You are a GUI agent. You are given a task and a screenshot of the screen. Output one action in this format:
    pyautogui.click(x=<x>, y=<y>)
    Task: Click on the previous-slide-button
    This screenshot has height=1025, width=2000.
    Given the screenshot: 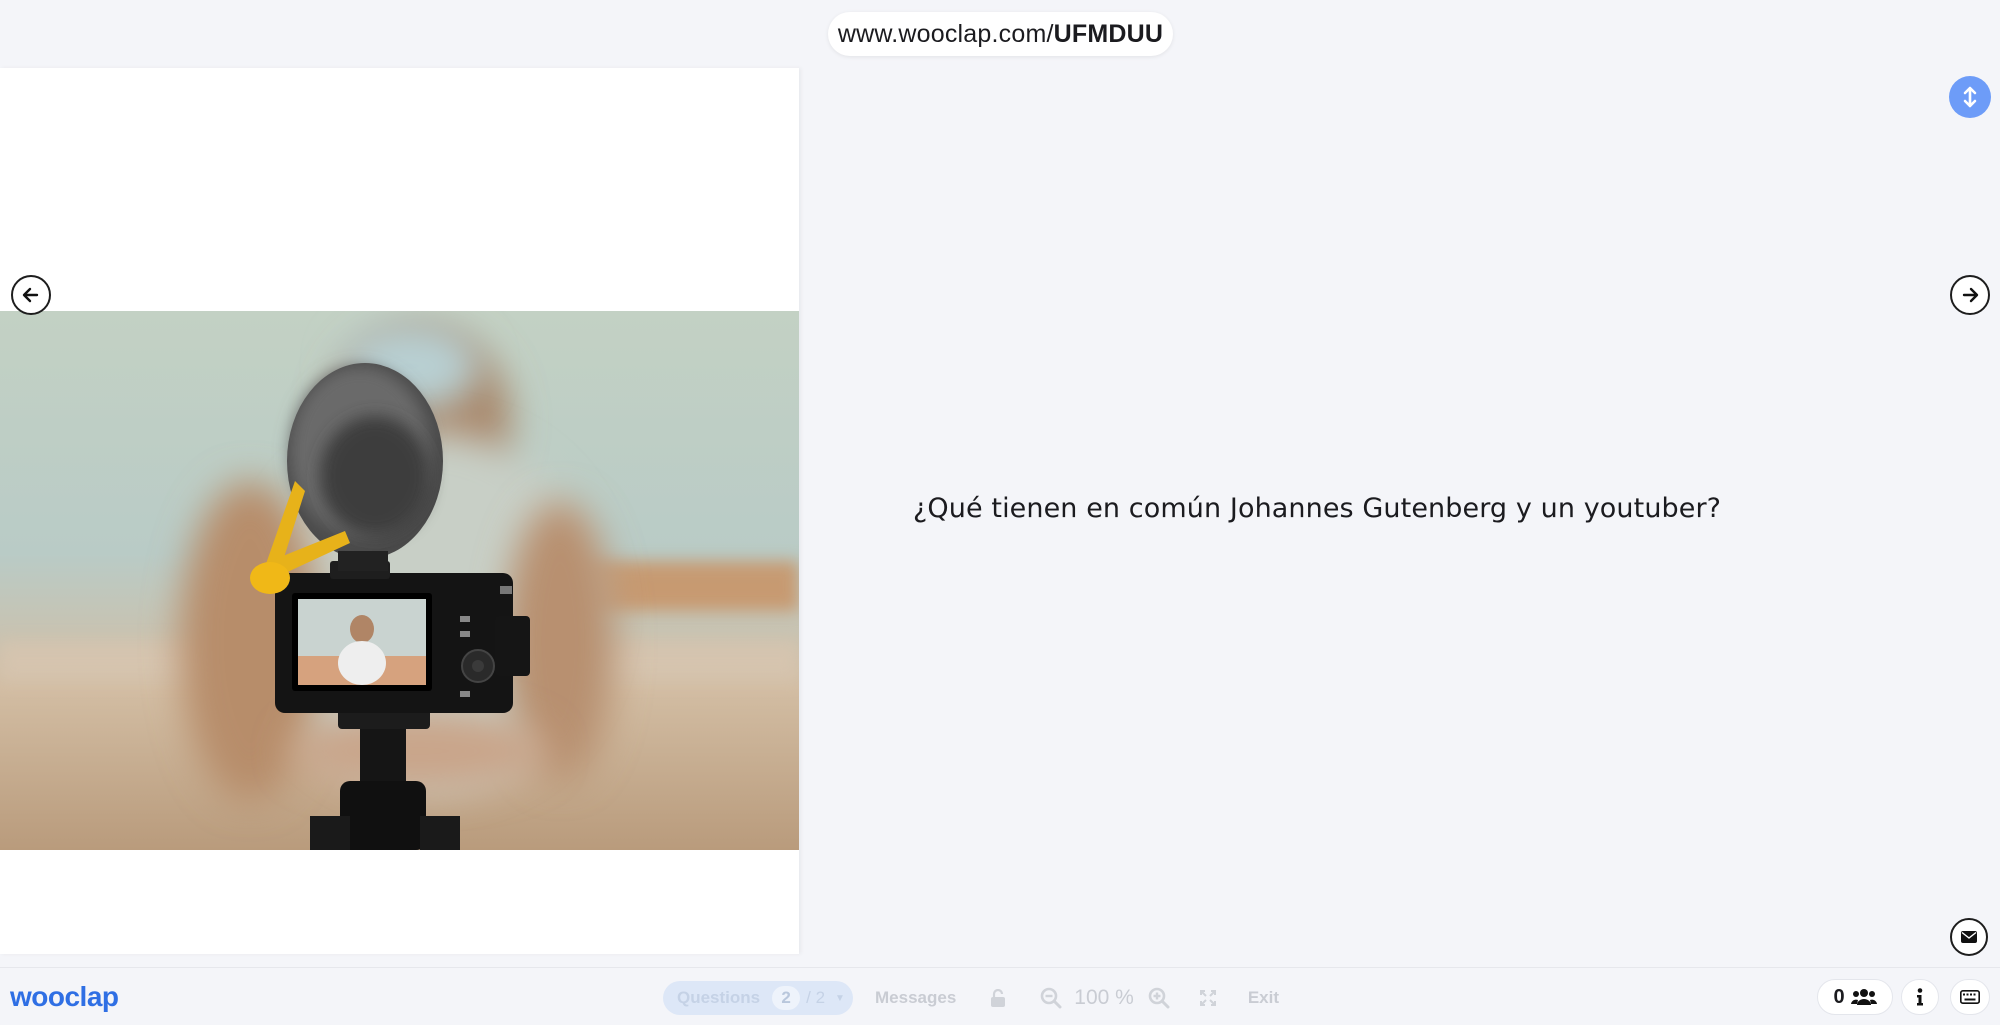 What is the action you would take?
    pyautogui.click(x=31, y=295)
    